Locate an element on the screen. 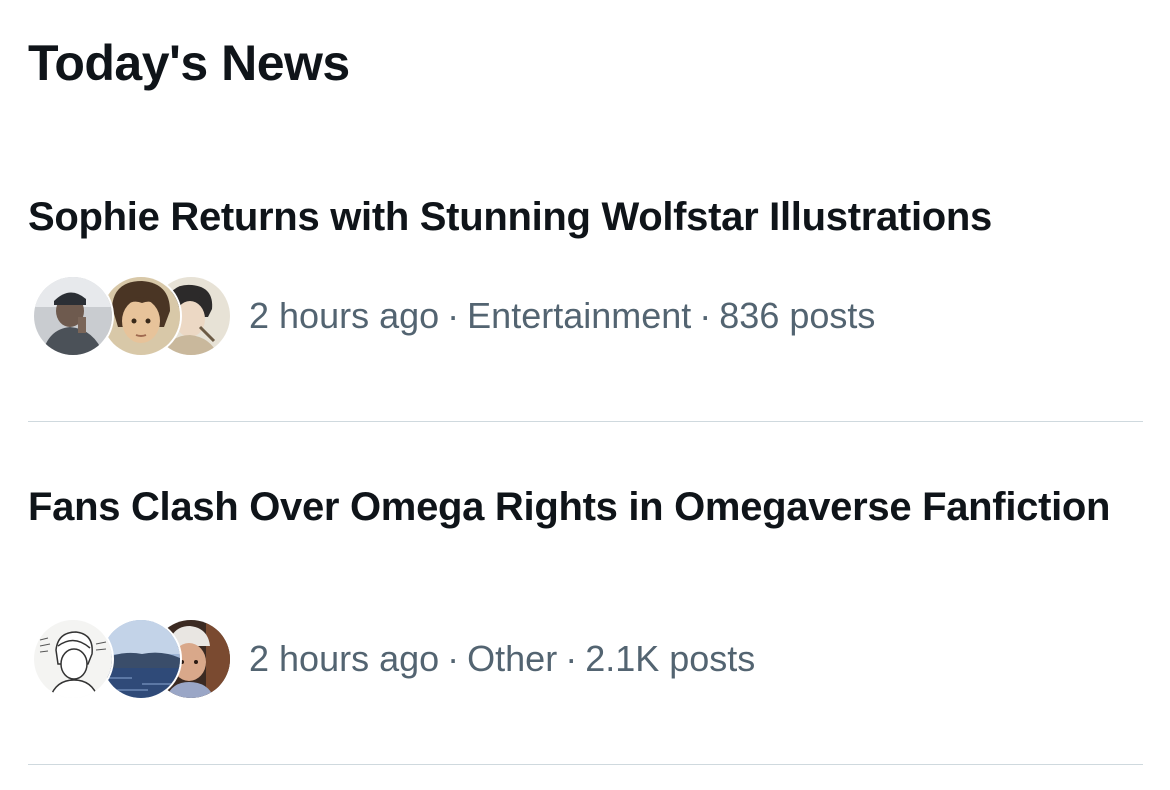 Image resolution: width=1170 pixels, height=790 pixels. news-meta: 2 hours ago · Entertainment · 836 posts is located at coordinates (453, 316).